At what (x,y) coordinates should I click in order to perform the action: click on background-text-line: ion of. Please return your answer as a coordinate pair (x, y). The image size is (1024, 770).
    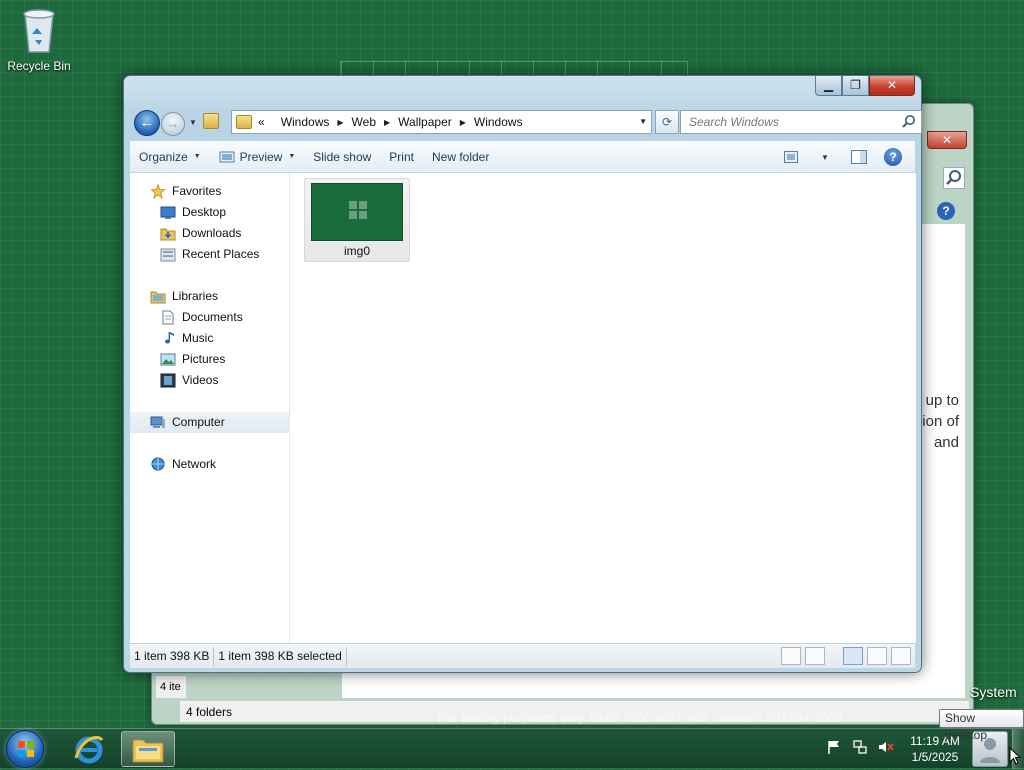
    Looking at the image, I should click on (940, 421).